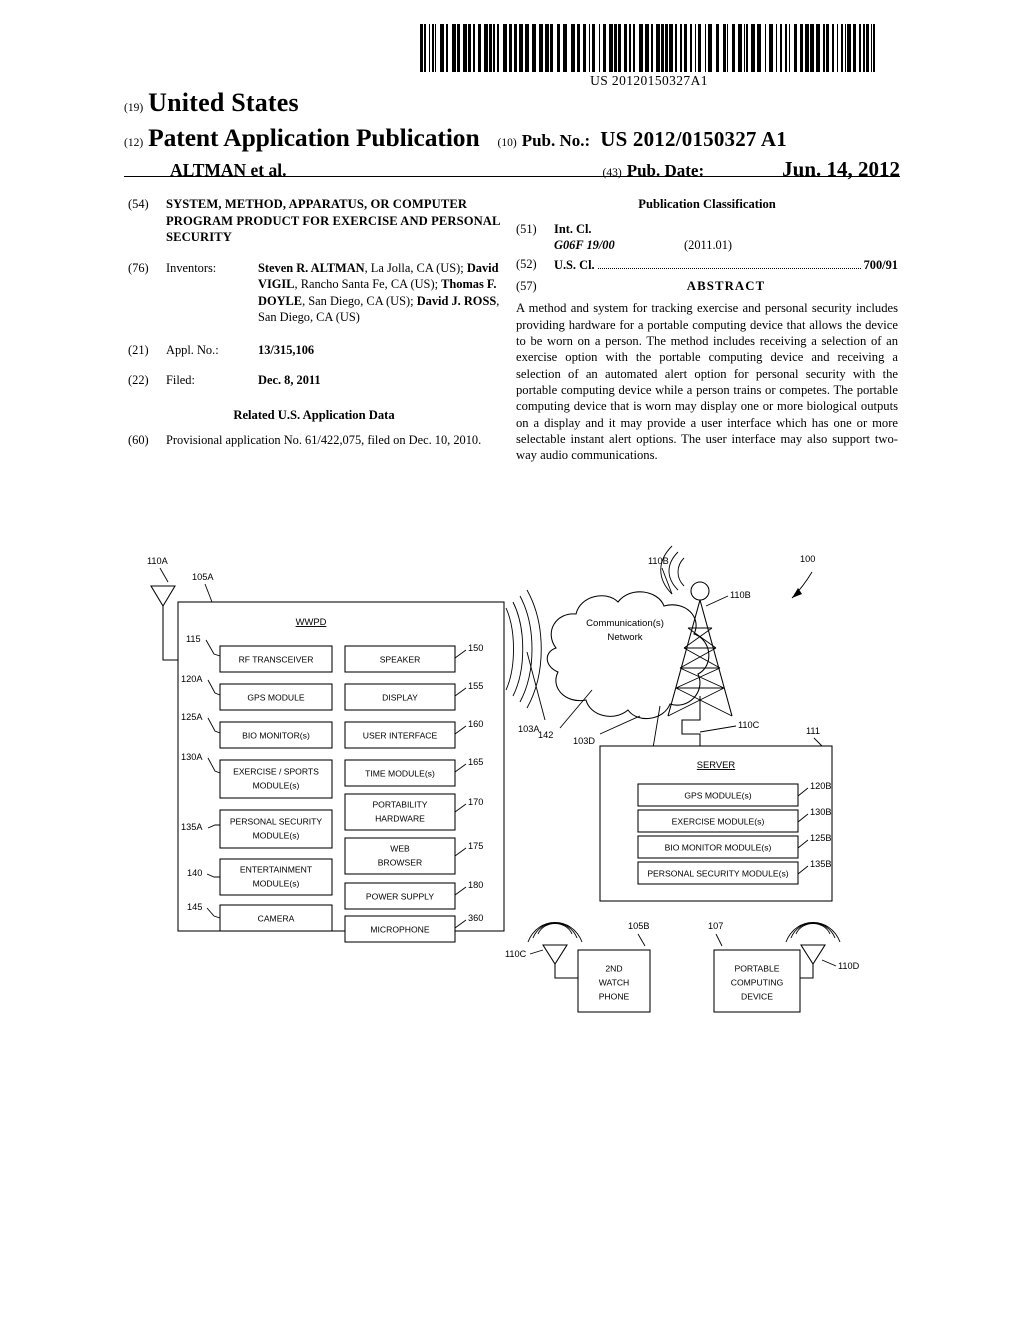 The image size is (1024, 1320). I want to click on module-label-gps: GPS MODULE, so click(276, 697).